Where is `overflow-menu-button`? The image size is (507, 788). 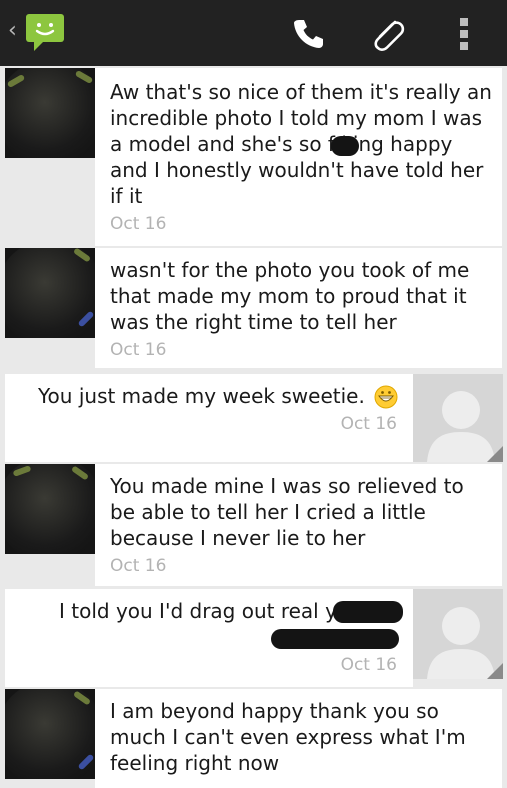
overflow-menu-button is located at coordinates (464, 34).